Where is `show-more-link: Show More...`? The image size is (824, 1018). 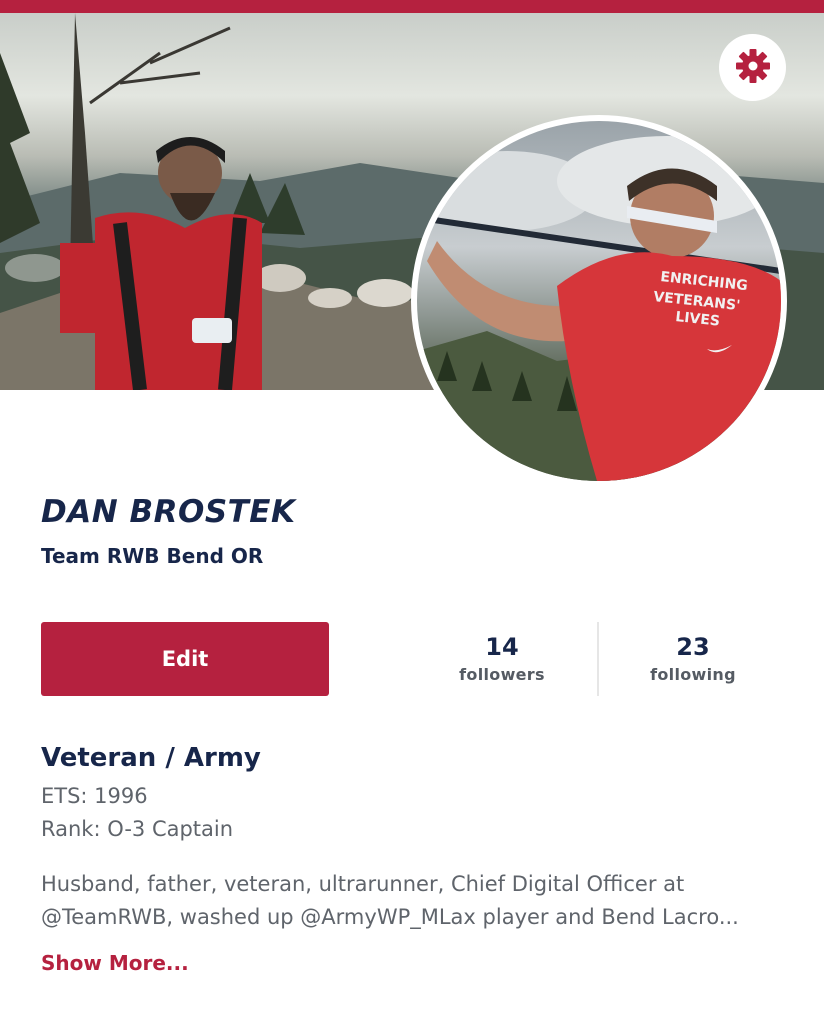
show-more-link: Show More... is located at coordinates (115, 963).